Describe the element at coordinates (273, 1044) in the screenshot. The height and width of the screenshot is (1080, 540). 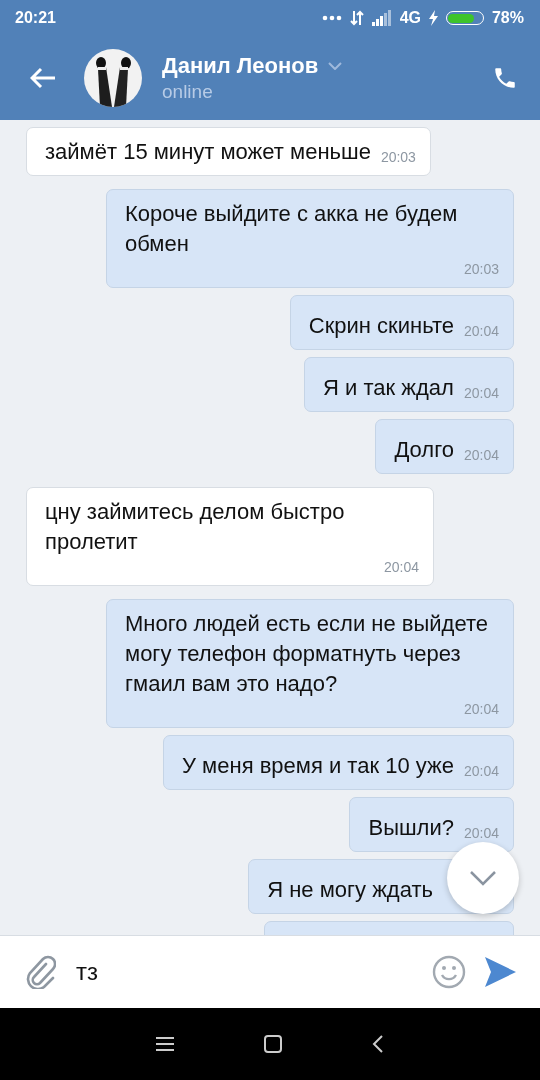
I see `home-square-icon` at that location.